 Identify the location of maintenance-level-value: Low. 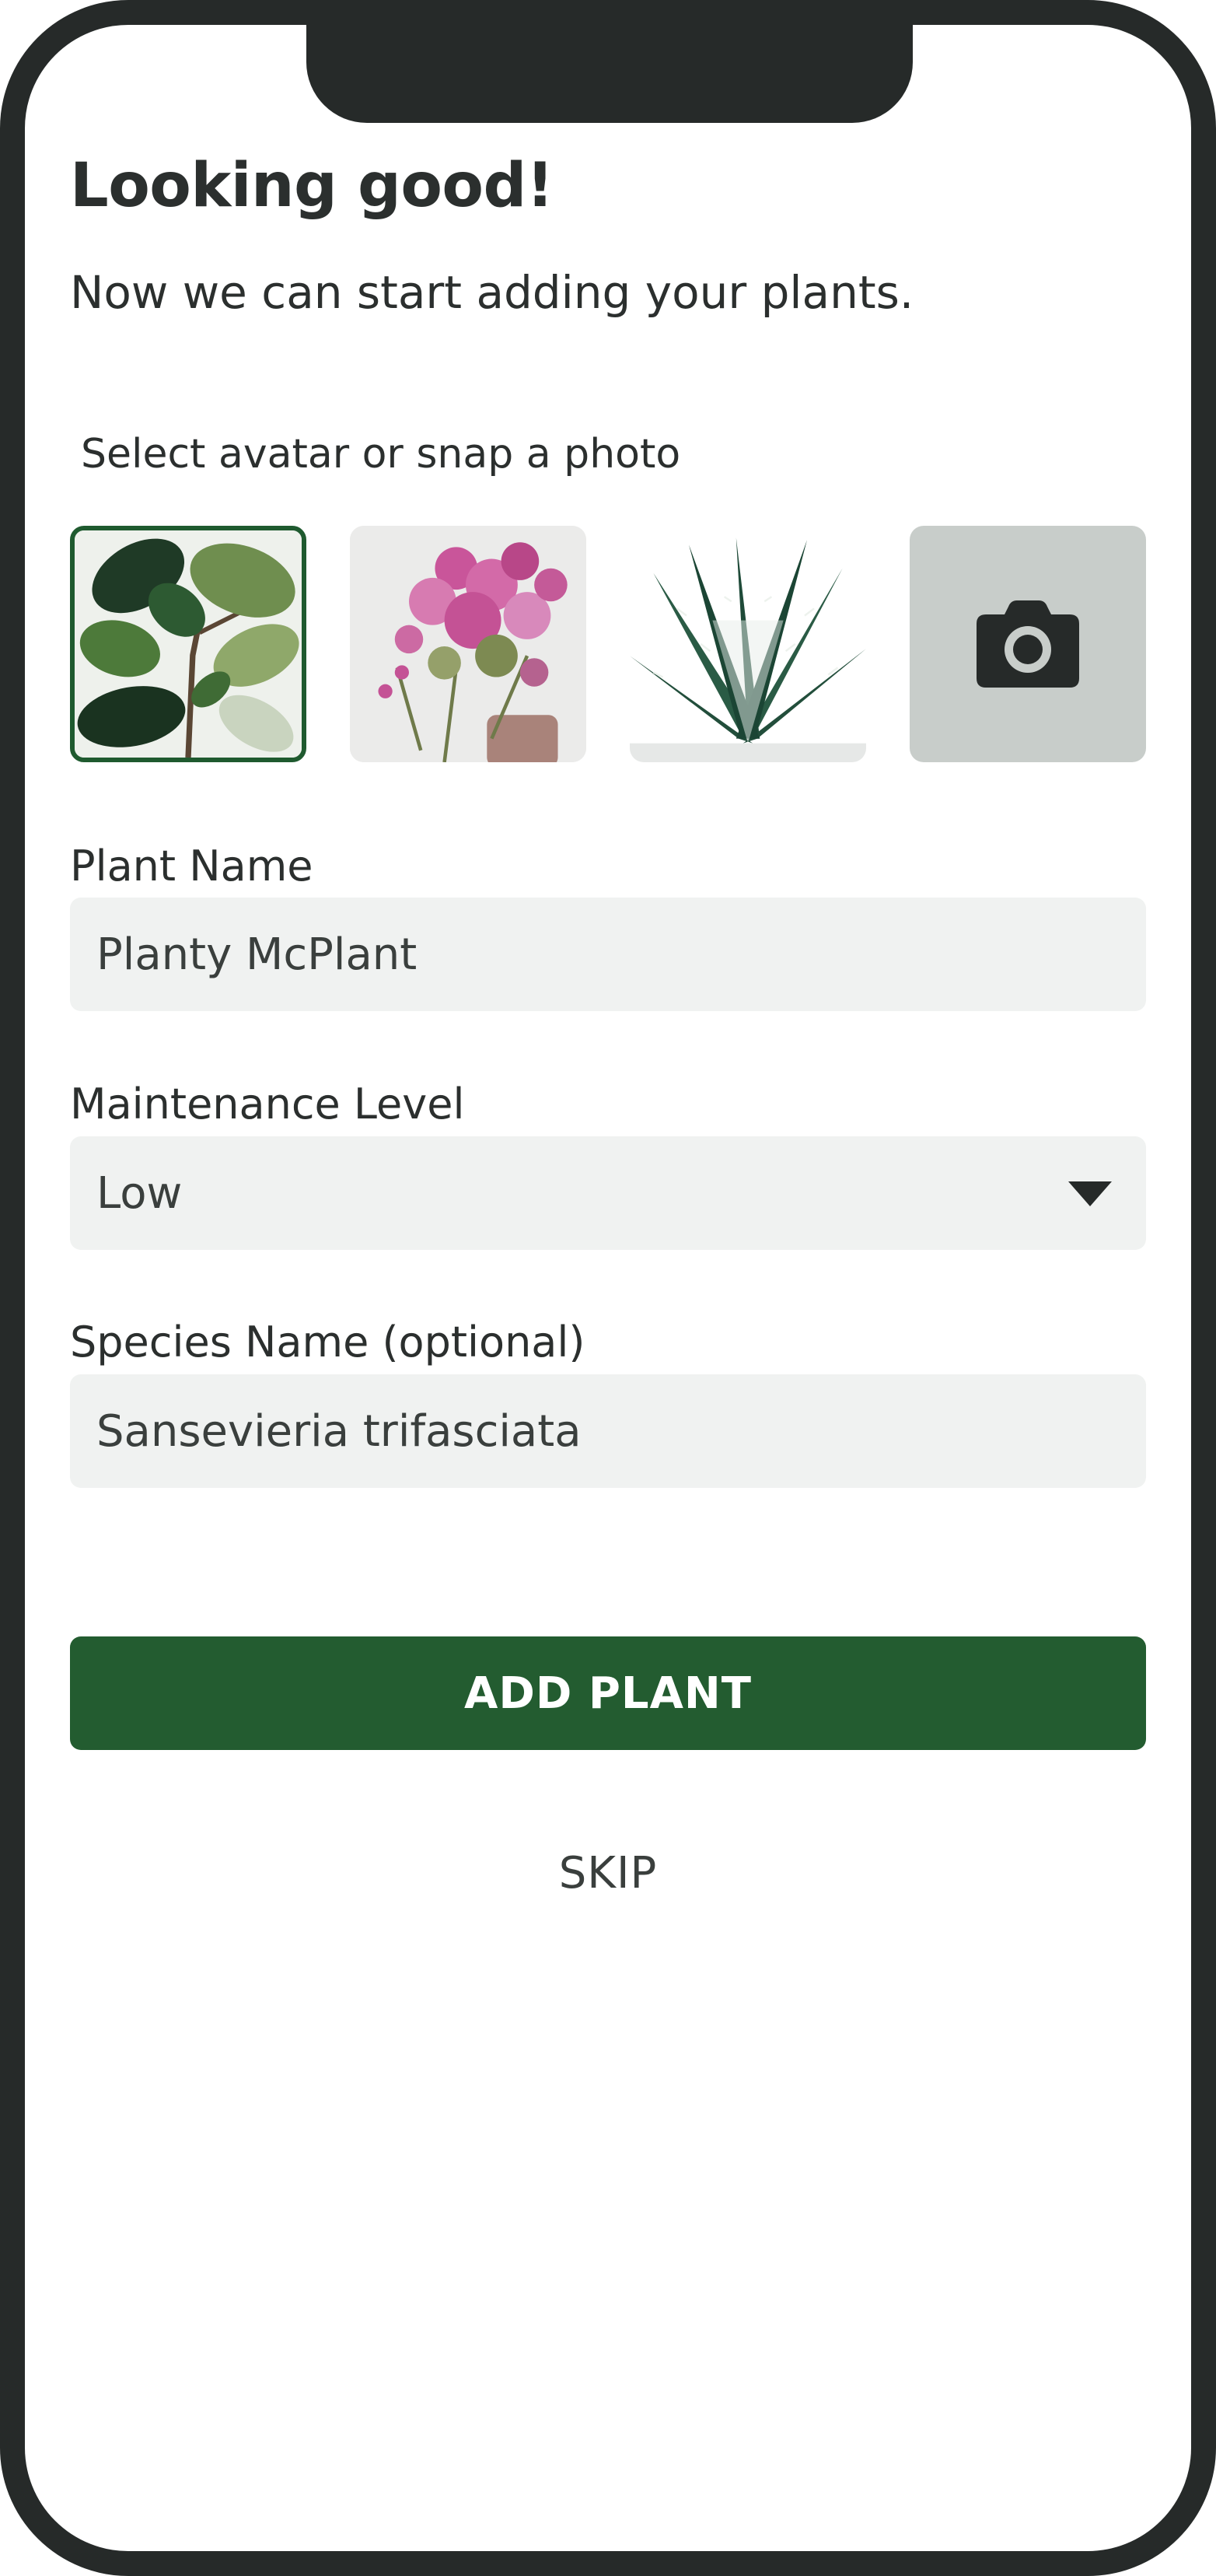
(139, 1193).